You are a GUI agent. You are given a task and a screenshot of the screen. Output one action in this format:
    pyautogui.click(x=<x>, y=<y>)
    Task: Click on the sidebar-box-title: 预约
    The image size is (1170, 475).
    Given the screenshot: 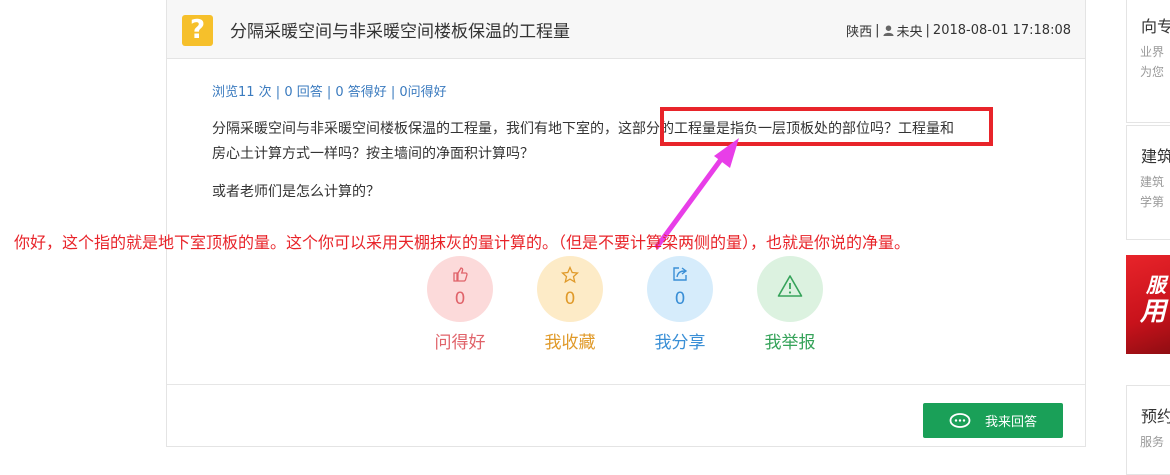 What is the action you would take?
    pyautogui.click(x=1155, y=416)
    